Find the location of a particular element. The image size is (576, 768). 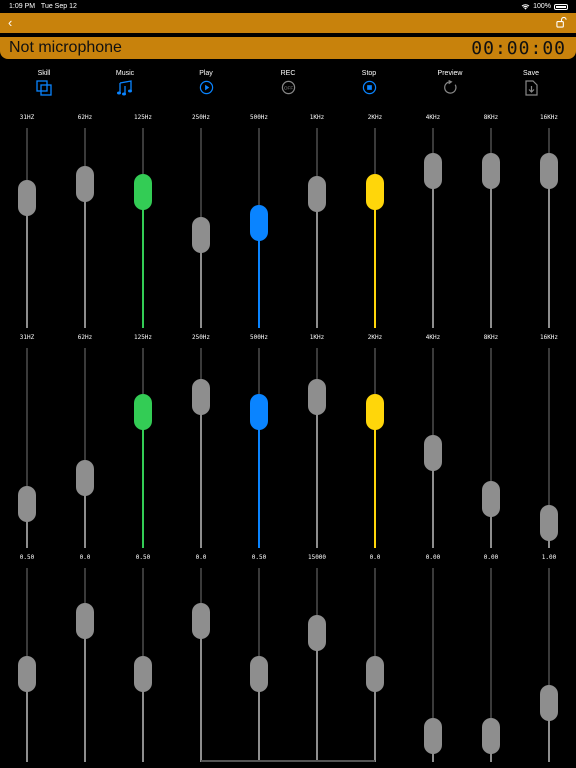

toolbar-skill-button: Skill is located at coordinates (44, 85).